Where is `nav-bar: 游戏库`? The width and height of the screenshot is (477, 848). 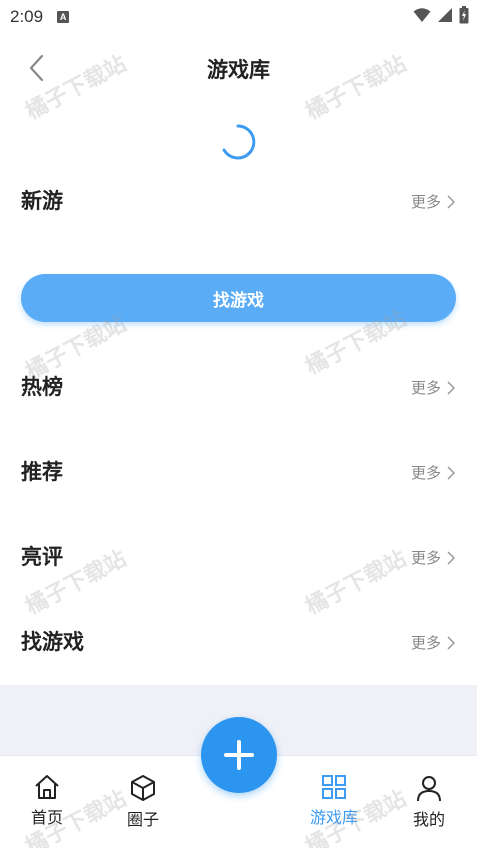 nav-bar: 游戏库 is located at coordinates (238, 68).